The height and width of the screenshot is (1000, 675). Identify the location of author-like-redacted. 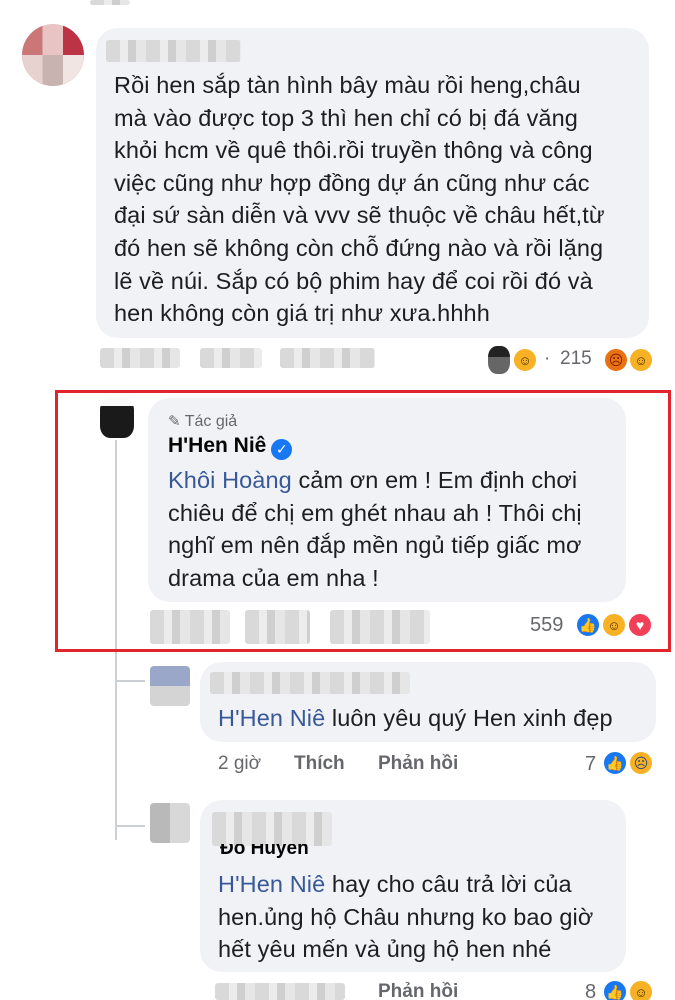
(277, 627).